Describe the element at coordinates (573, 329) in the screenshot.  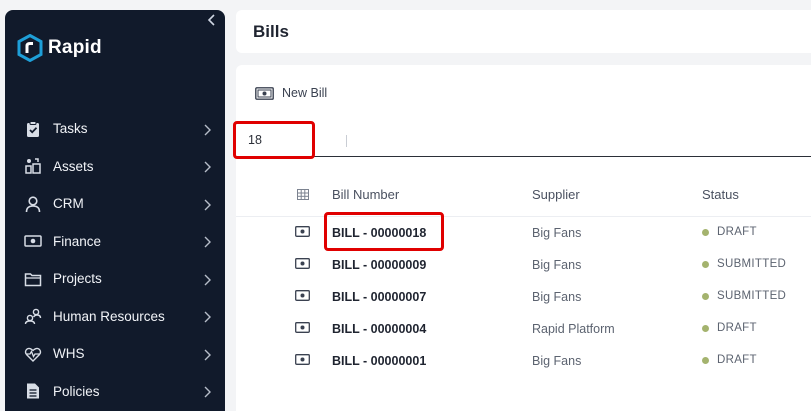
I see `supplier: Rapid Platform` at that location.